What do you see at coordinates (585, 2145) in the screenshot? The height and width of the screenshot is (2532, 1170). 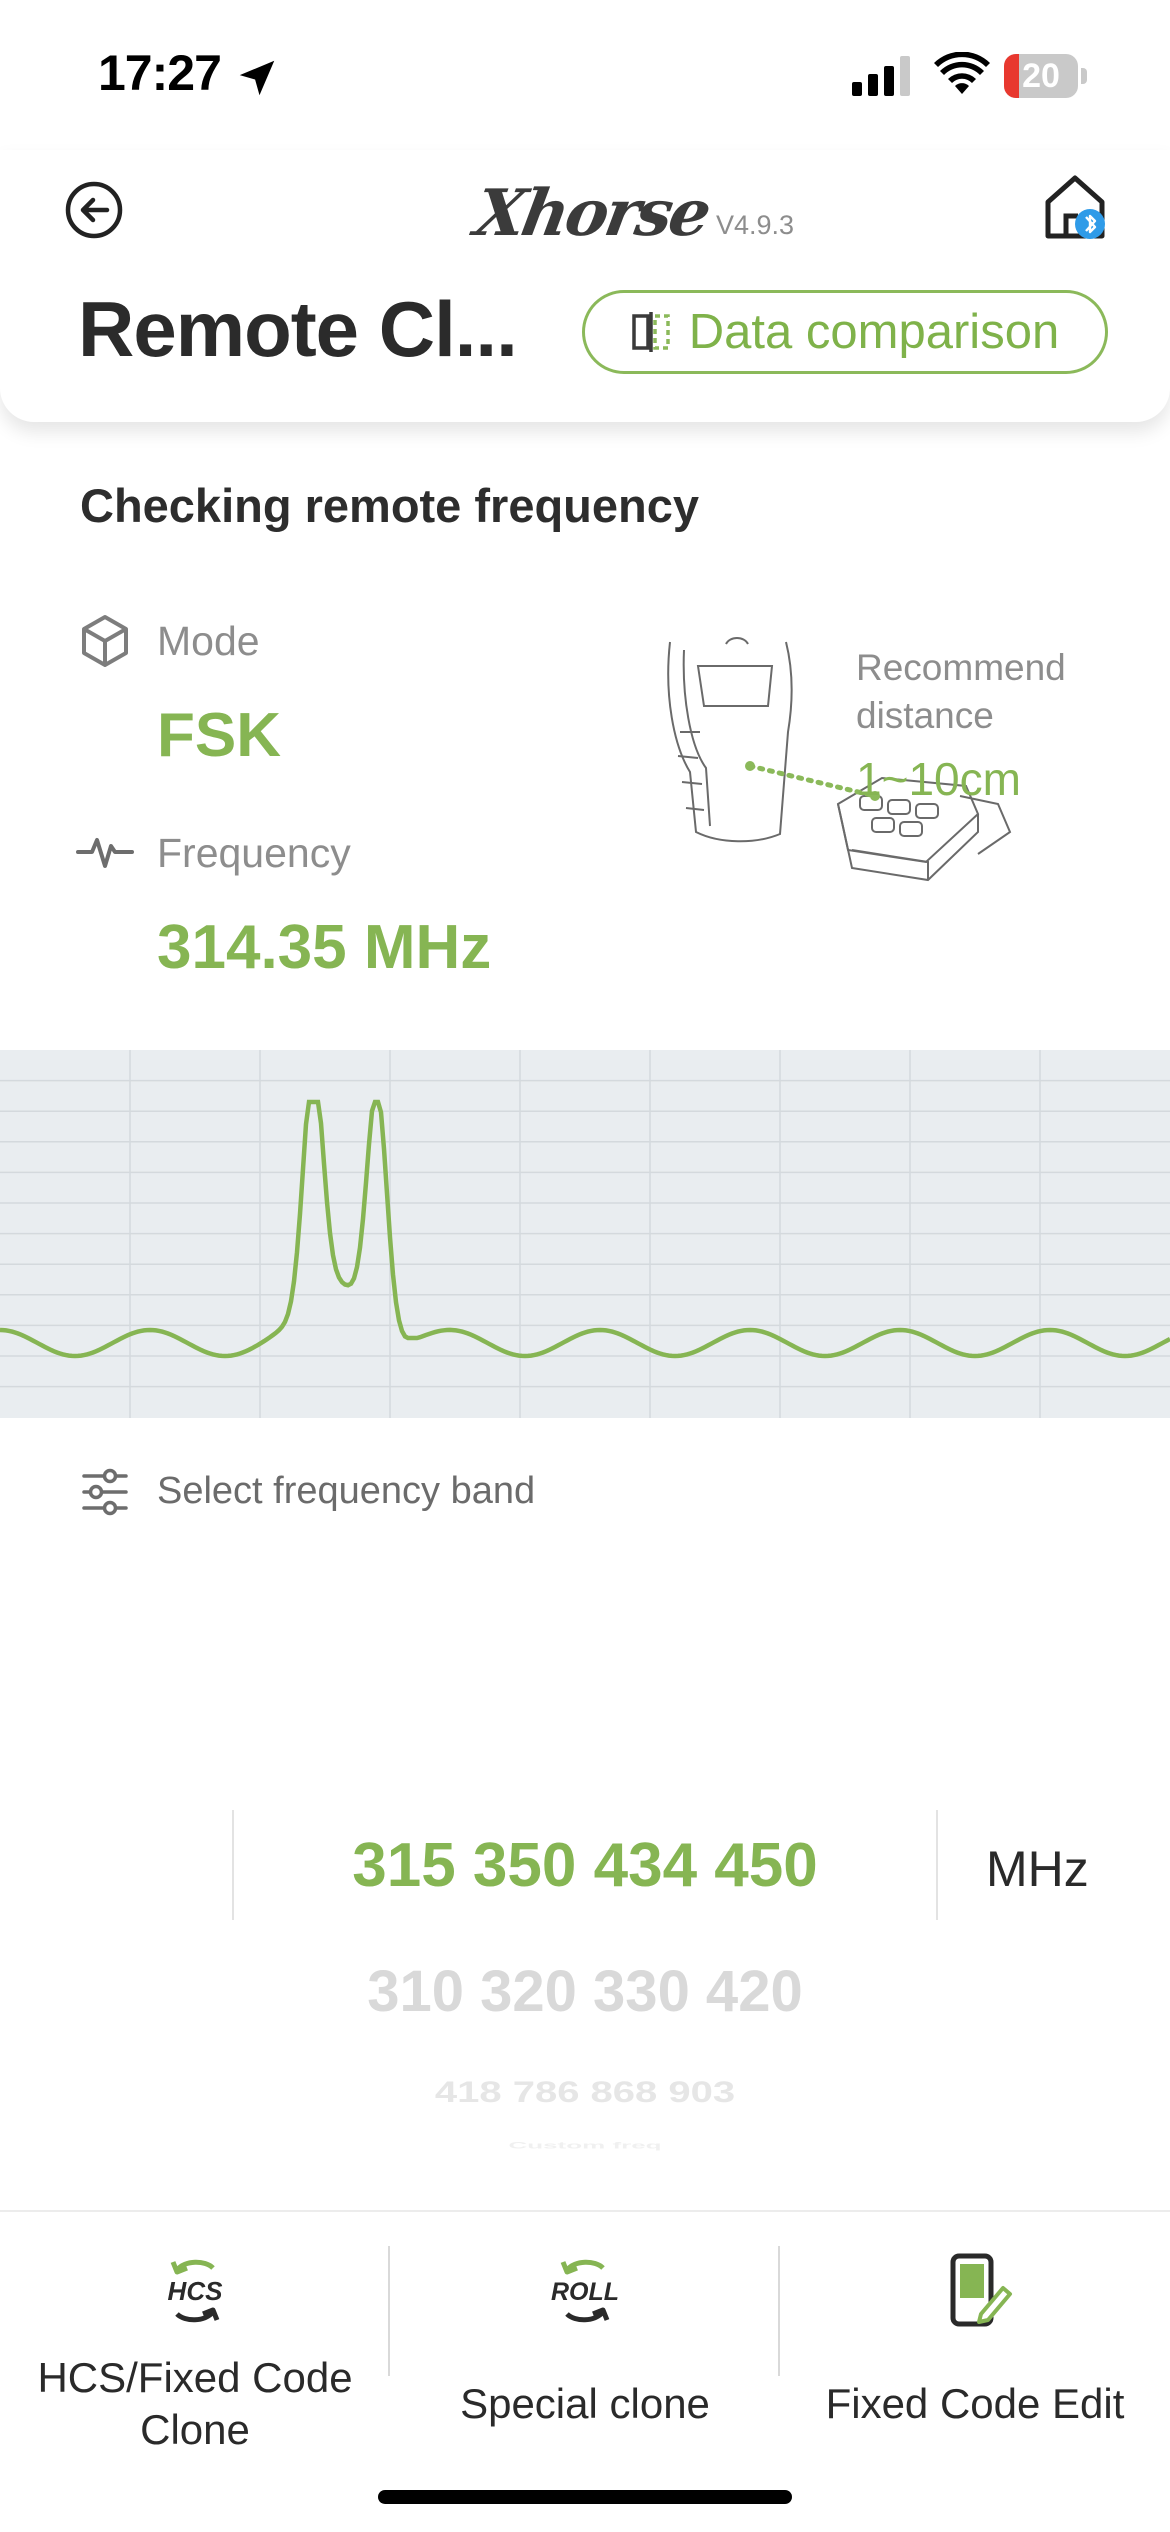 I see `picker-option: Custom freq` at bounding box center [585, 2145].